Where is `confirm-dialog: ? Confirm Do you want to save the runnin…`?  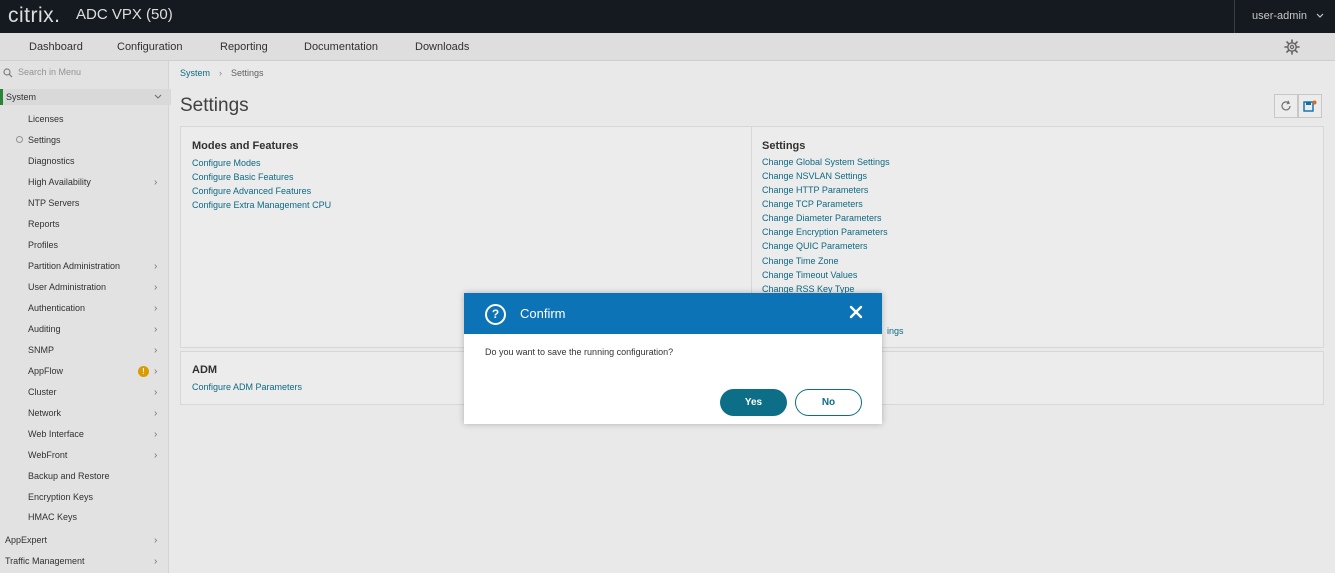
confirm-dialog: ? Confirm Do you want to save the runnin… is located at coordinates (673, 358).